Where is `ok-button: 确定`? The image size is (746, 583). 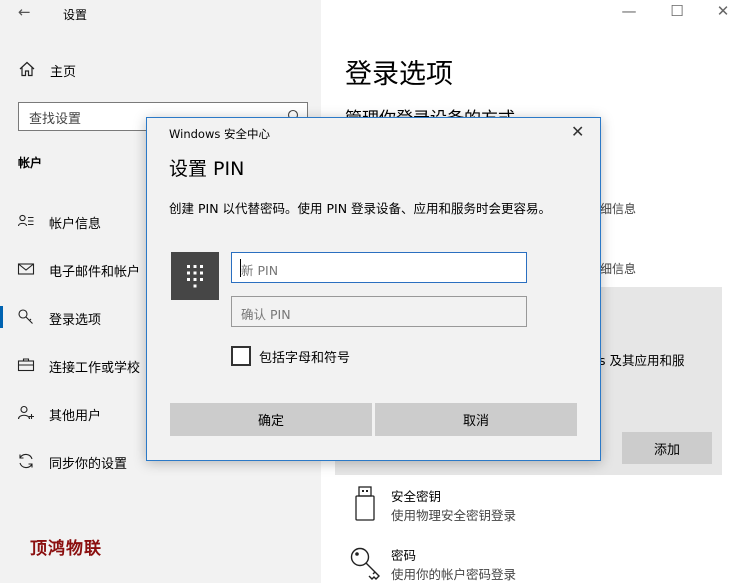
ok-button: 确定 is located at coordinates (271, 419).